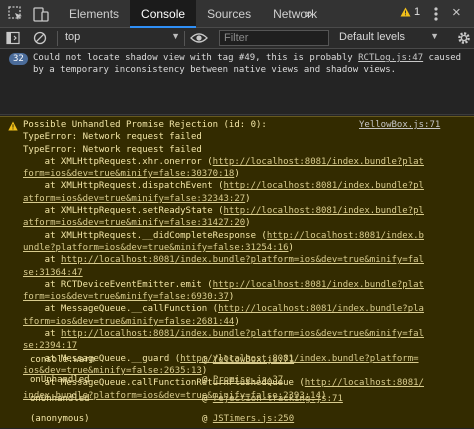 This screenshot has height=429, width=474. What do you see at coordinates (53, 273) in the screenshot?
I see `stack-line-link: se:31364:47` at bounding box center [53, 273].